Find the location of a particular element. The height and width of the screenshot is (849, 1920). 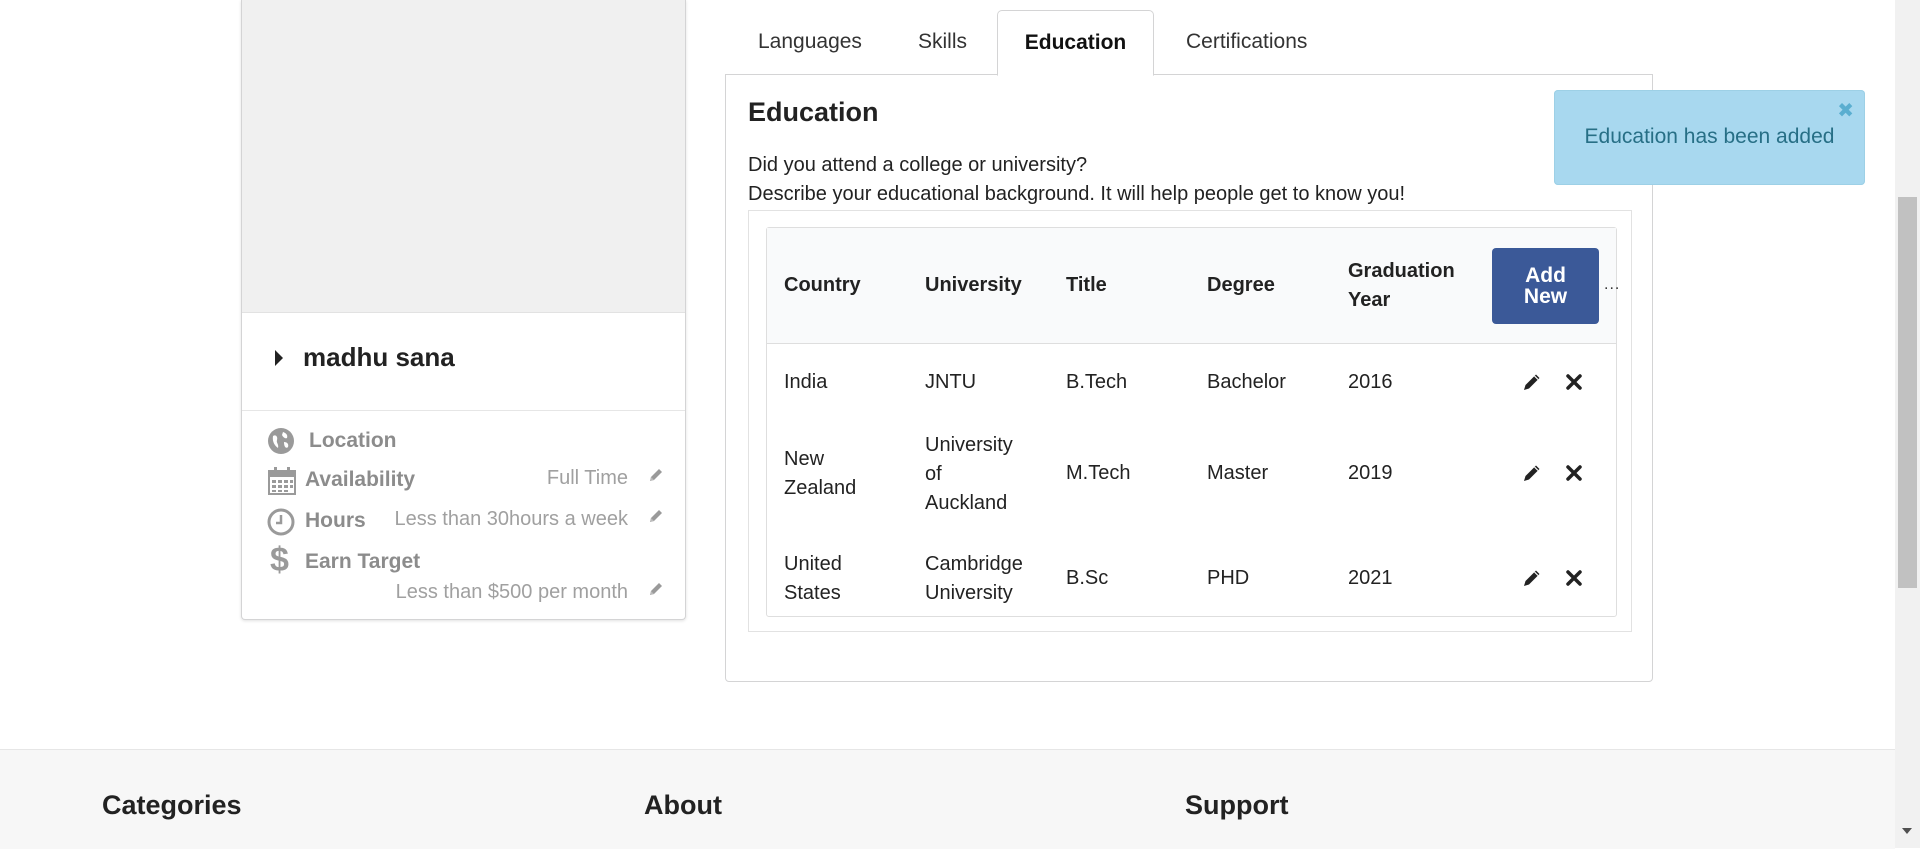

cell-university: JNTU is located at coordinates (951, 382).